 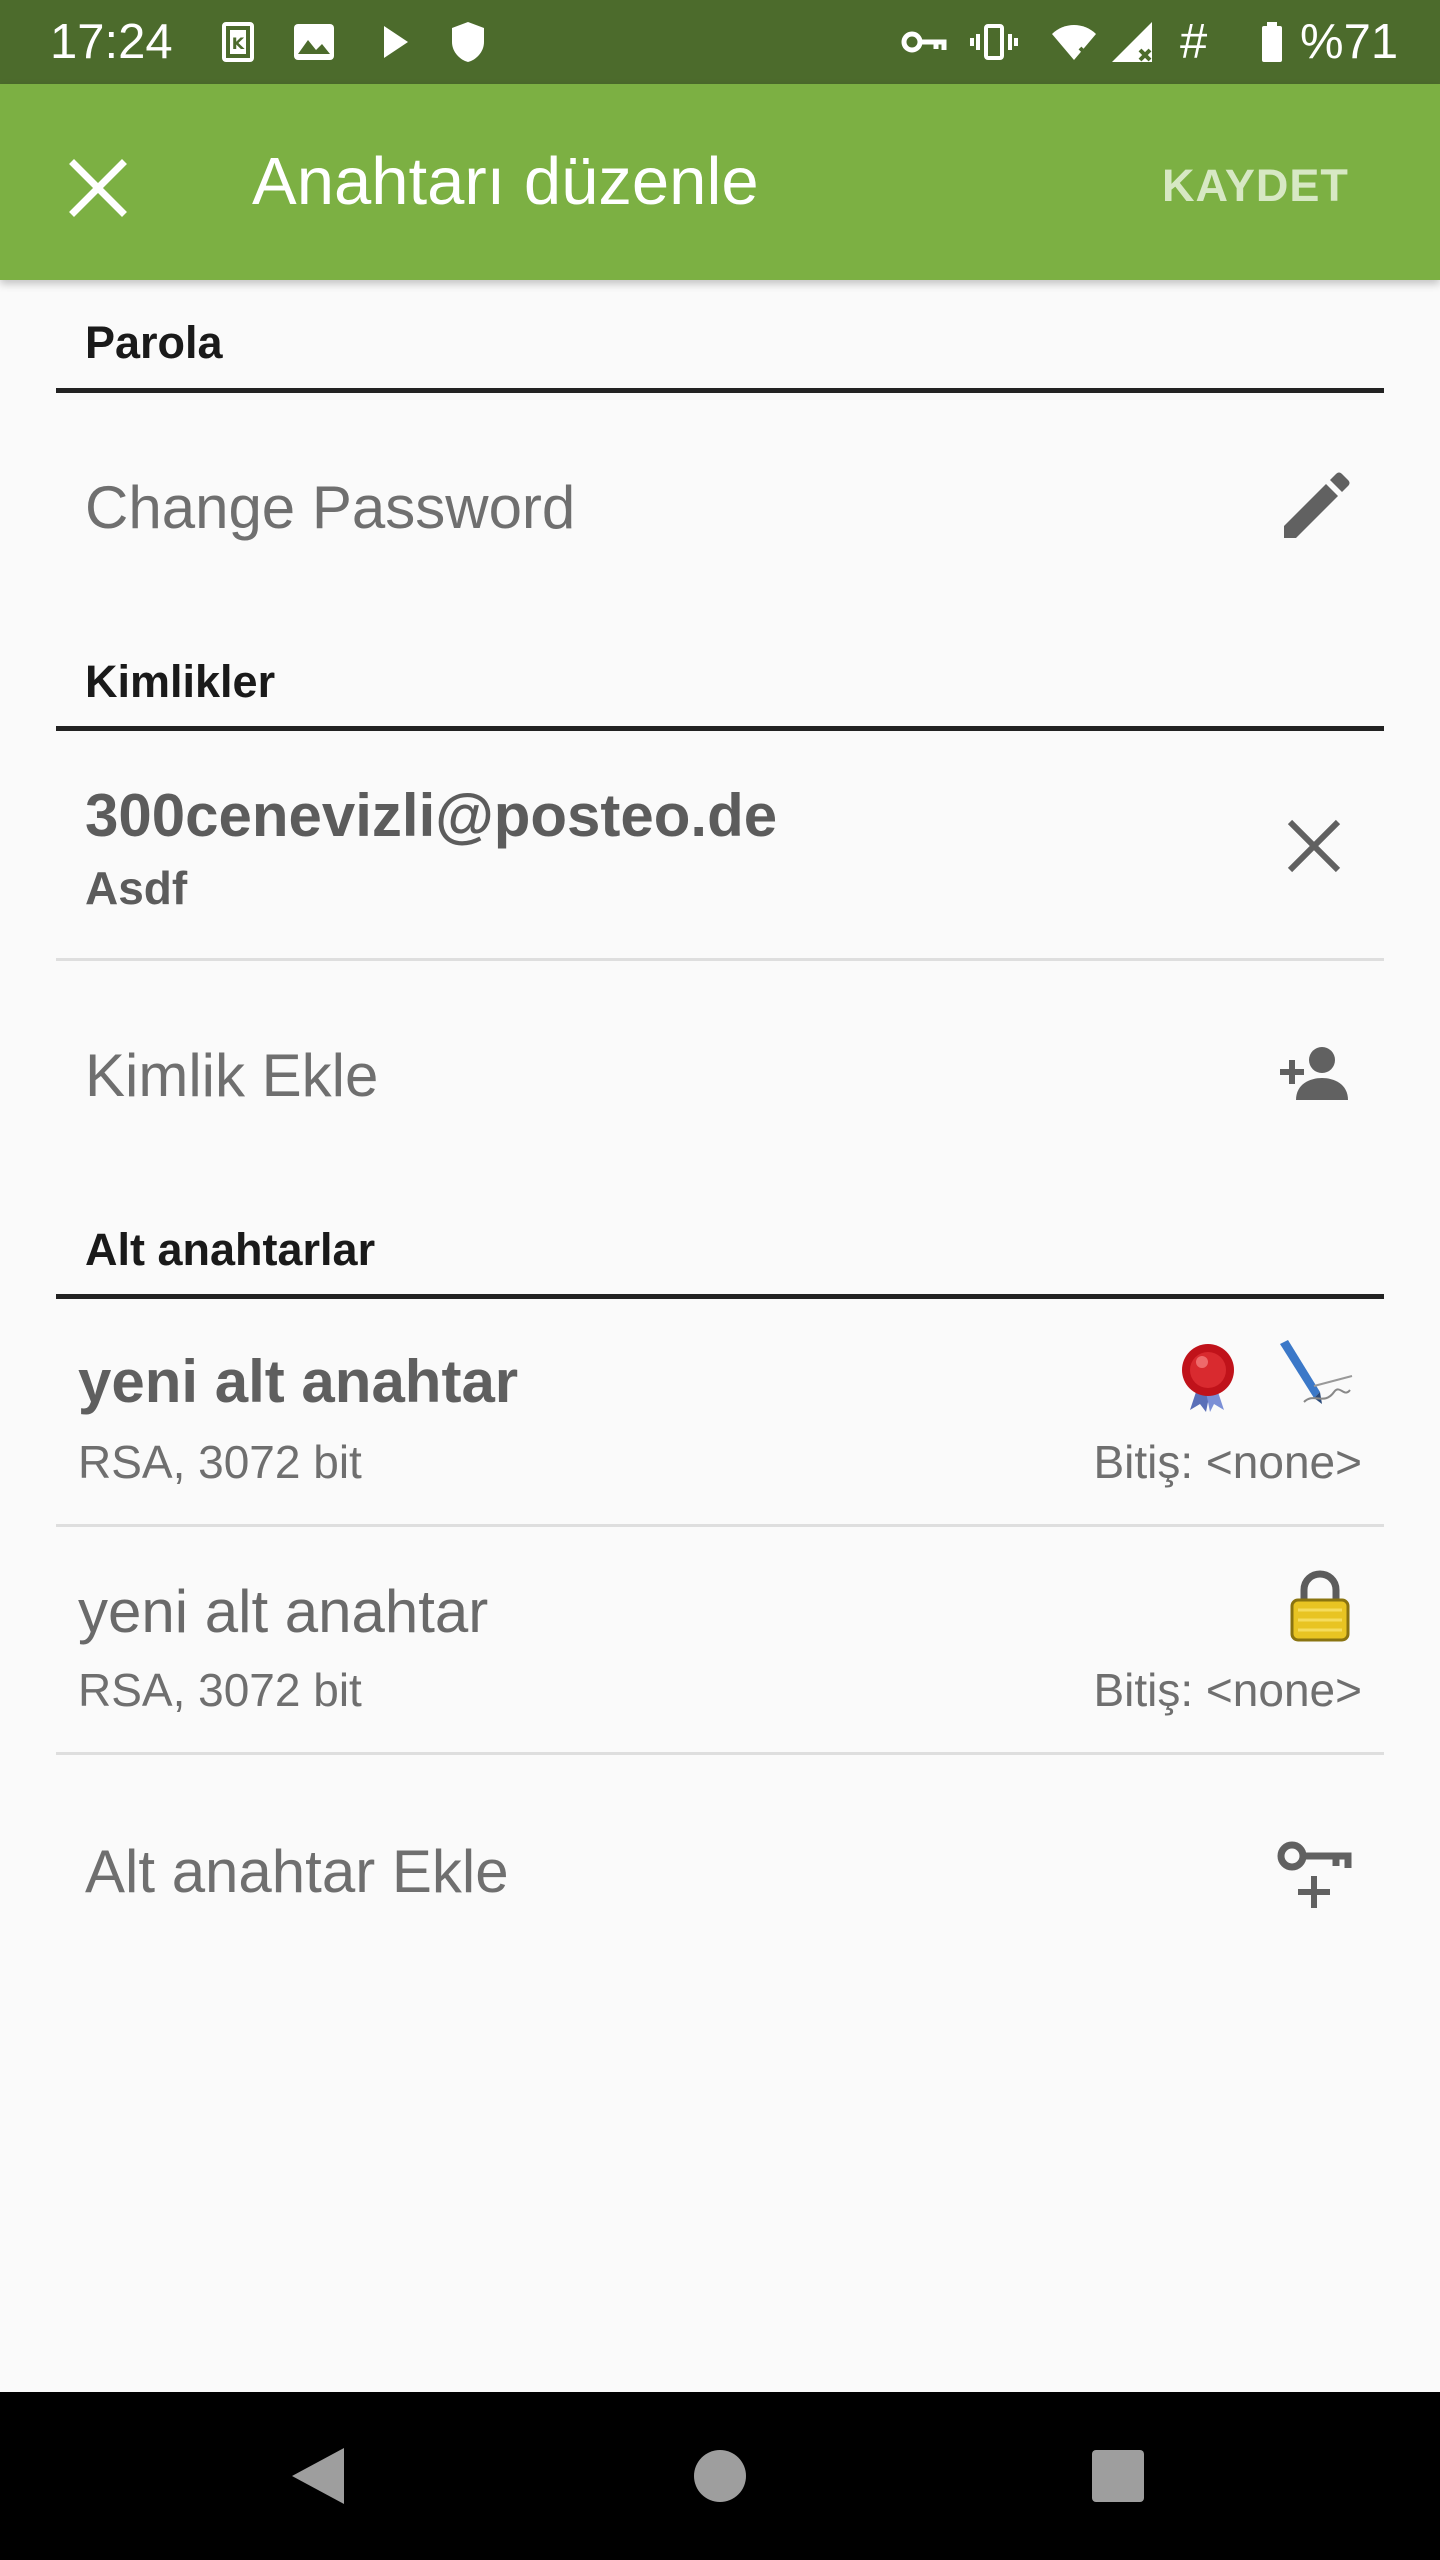 I want to click on back-icon, so click(x=318, y=2476).